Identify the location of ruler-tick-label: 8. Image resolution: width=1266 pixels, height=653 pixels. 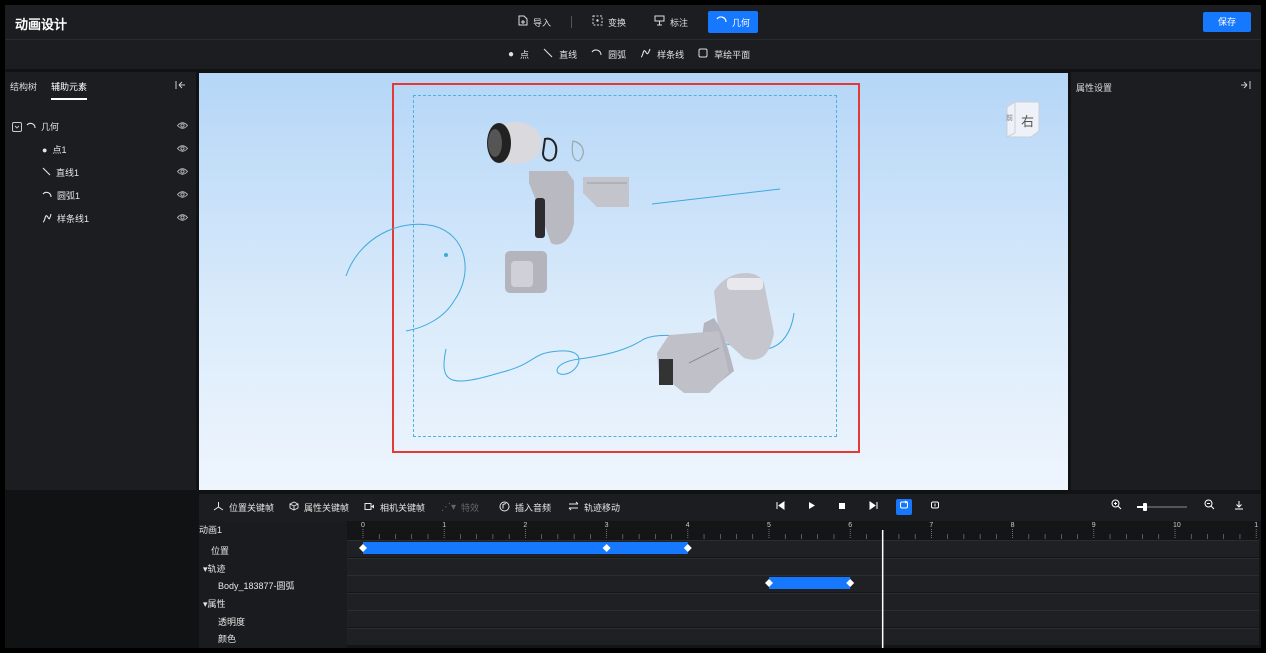
(1013, 525).